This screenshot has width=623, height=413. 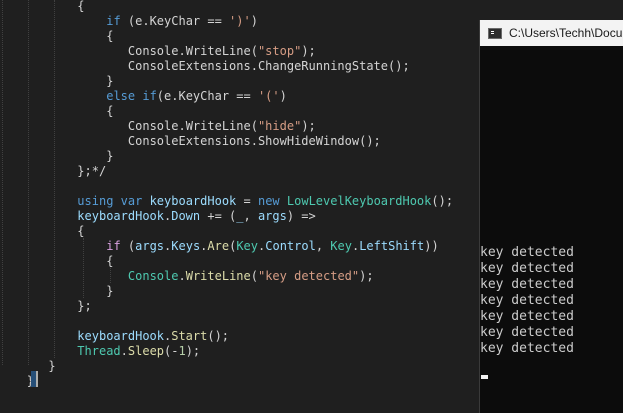 What do you see at coordinates (247, 201) in the screenshot?
I see `code-token: =` at bounding box center [247, 201].